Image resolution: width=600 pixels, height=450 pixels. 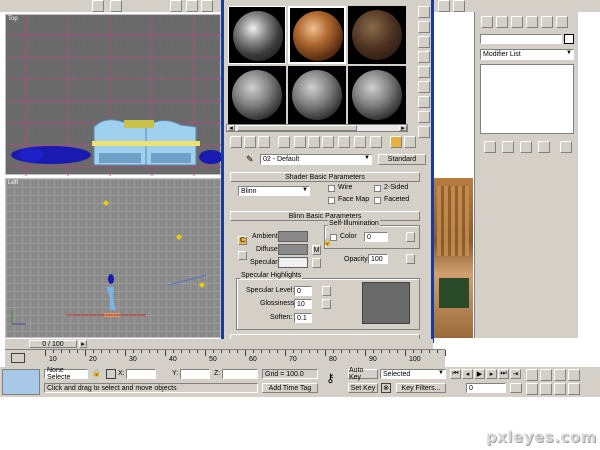 What do you see at coordinates (207, 6) in the screenshot?
I see `toolbar-scale-icon` at bounding box center [207, 6].